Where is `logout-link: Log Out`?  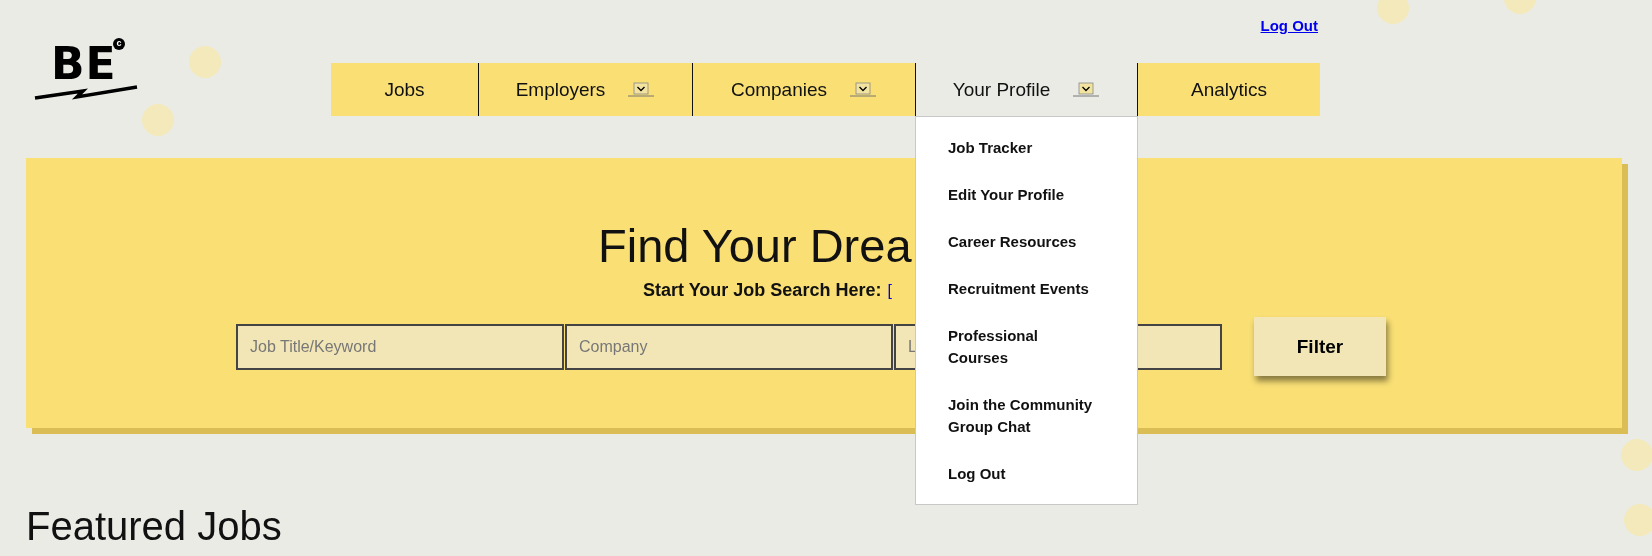 logout-link: Log Out is located at coordinates (1289, 28).